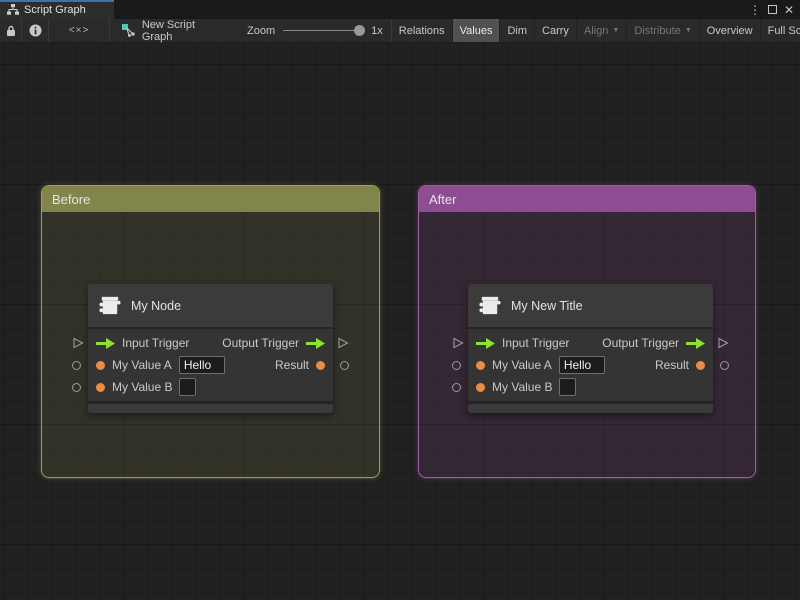 This screenshot has width=800, height=600. What do you see at coordinates (587, 199) in the screenshot?
I see `group-after-header: After` at bounding box center [587, 199].